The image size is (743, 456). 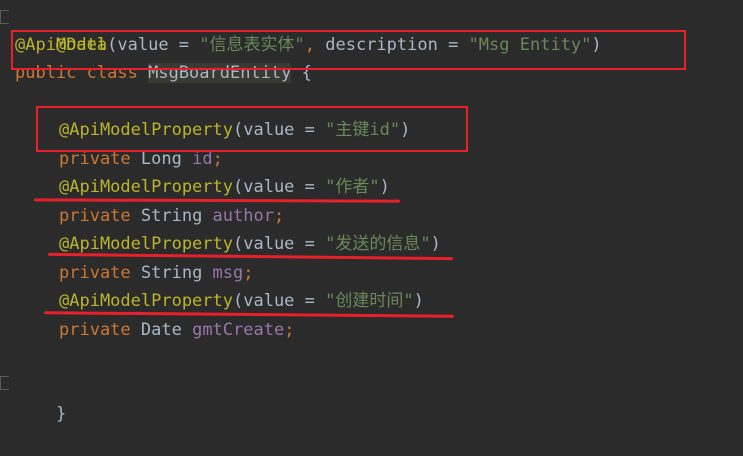 I want to click on closing-brace: }, so click(x=61, y=414).